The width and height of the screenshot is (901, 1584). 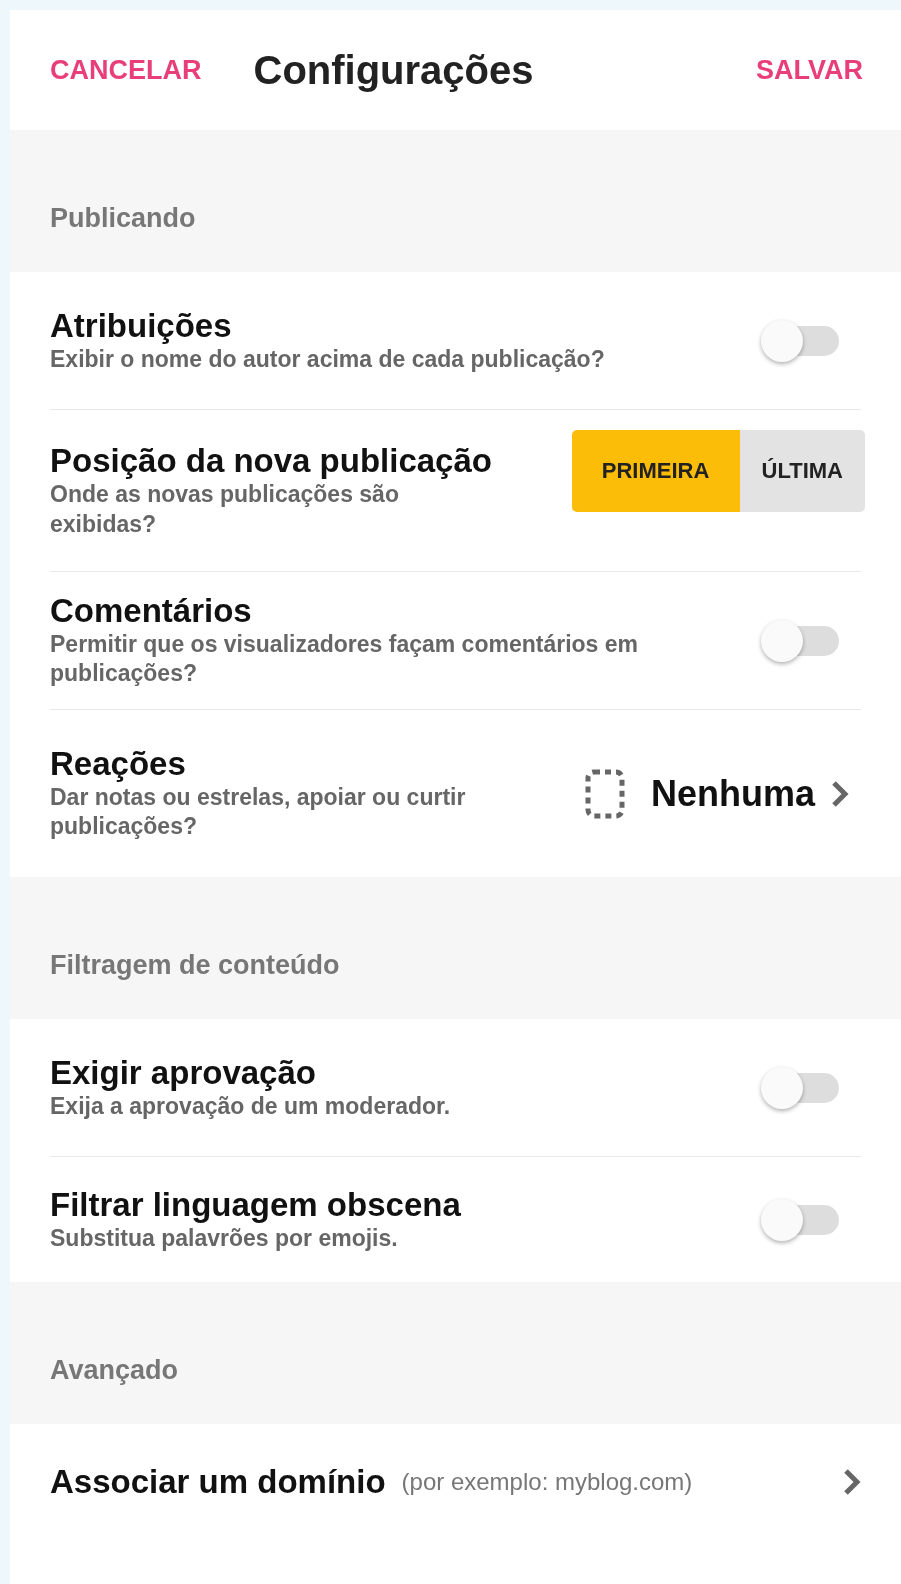 I want to click on setting-description: Onde as novas publicações são exibidas?, so click(x=225, y=509).